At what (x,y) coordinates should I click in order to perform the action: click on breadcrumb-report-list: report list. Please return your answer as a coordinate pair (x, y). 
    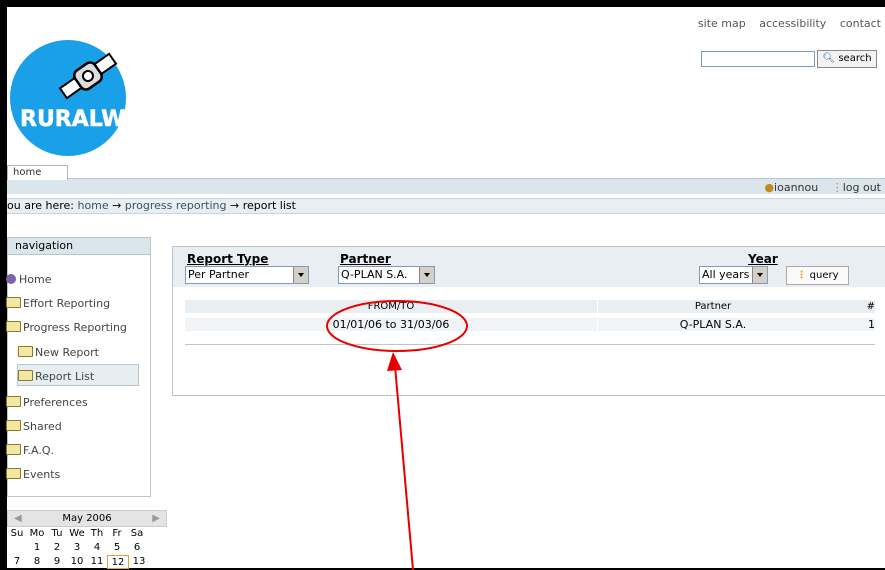
    Looking at the image, I should click on (269, 205).